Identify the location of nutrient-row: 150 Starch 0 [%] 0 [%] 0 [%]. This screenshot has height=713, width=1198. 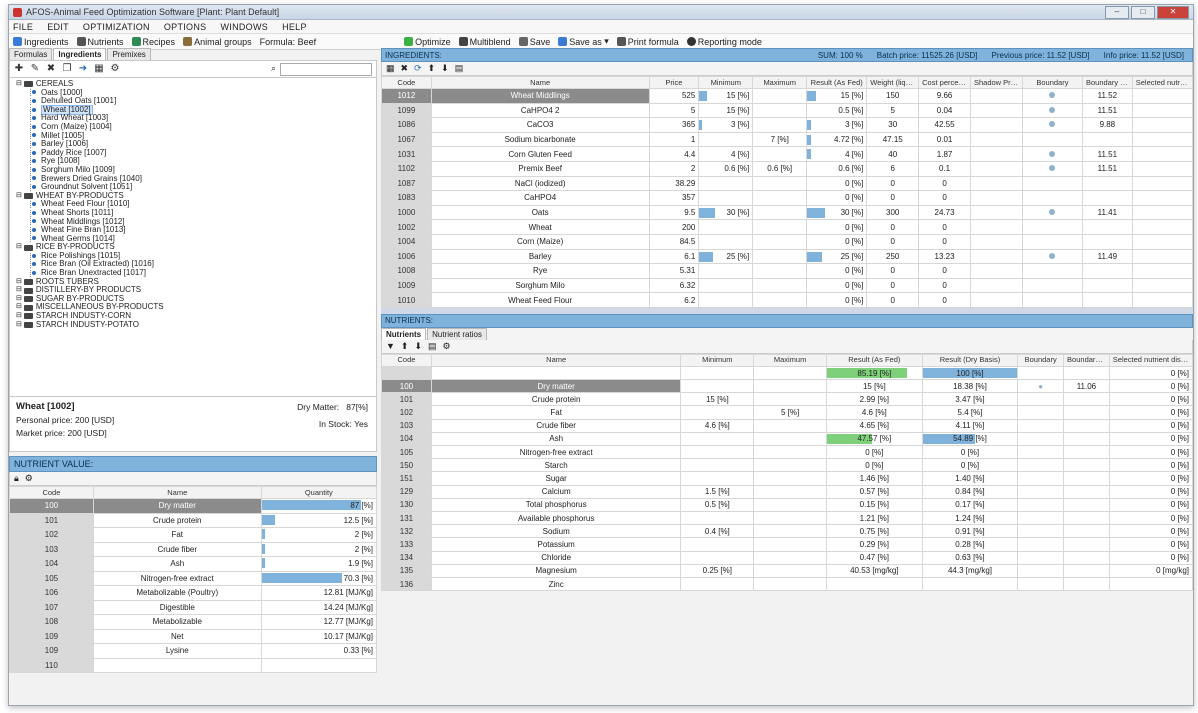
(787, 465).